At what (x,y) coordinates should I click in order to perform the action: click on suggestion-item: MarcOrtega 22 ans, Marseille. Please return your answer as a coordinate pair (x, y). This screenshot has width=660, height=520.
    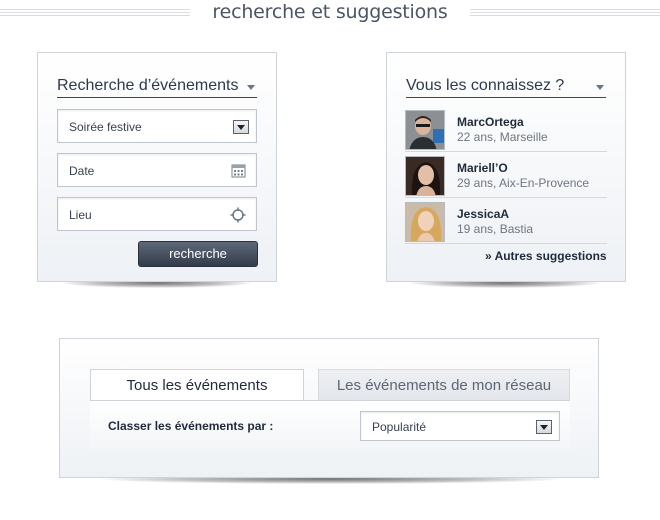
    Looking at the image, I should click on (505, 130).